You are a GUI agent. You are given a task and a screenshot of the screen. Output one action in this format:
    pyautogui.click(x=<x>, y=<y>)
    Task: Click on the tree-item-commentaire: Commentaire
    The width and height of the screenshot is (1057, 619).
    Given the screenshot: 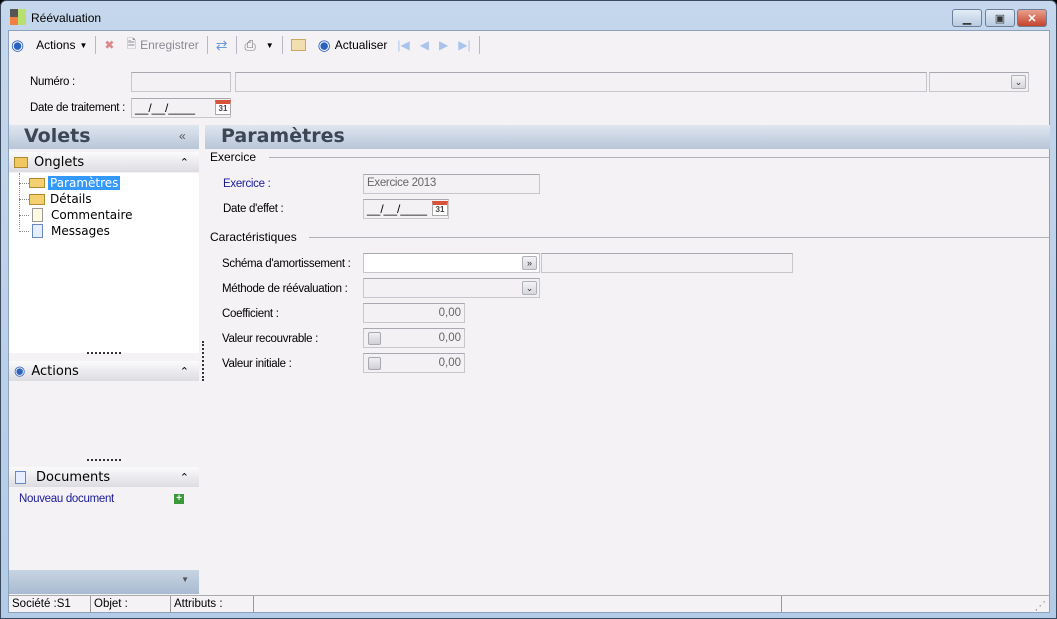 What is the action you would take?
    pyautogui.click(x=76, y=215)
    